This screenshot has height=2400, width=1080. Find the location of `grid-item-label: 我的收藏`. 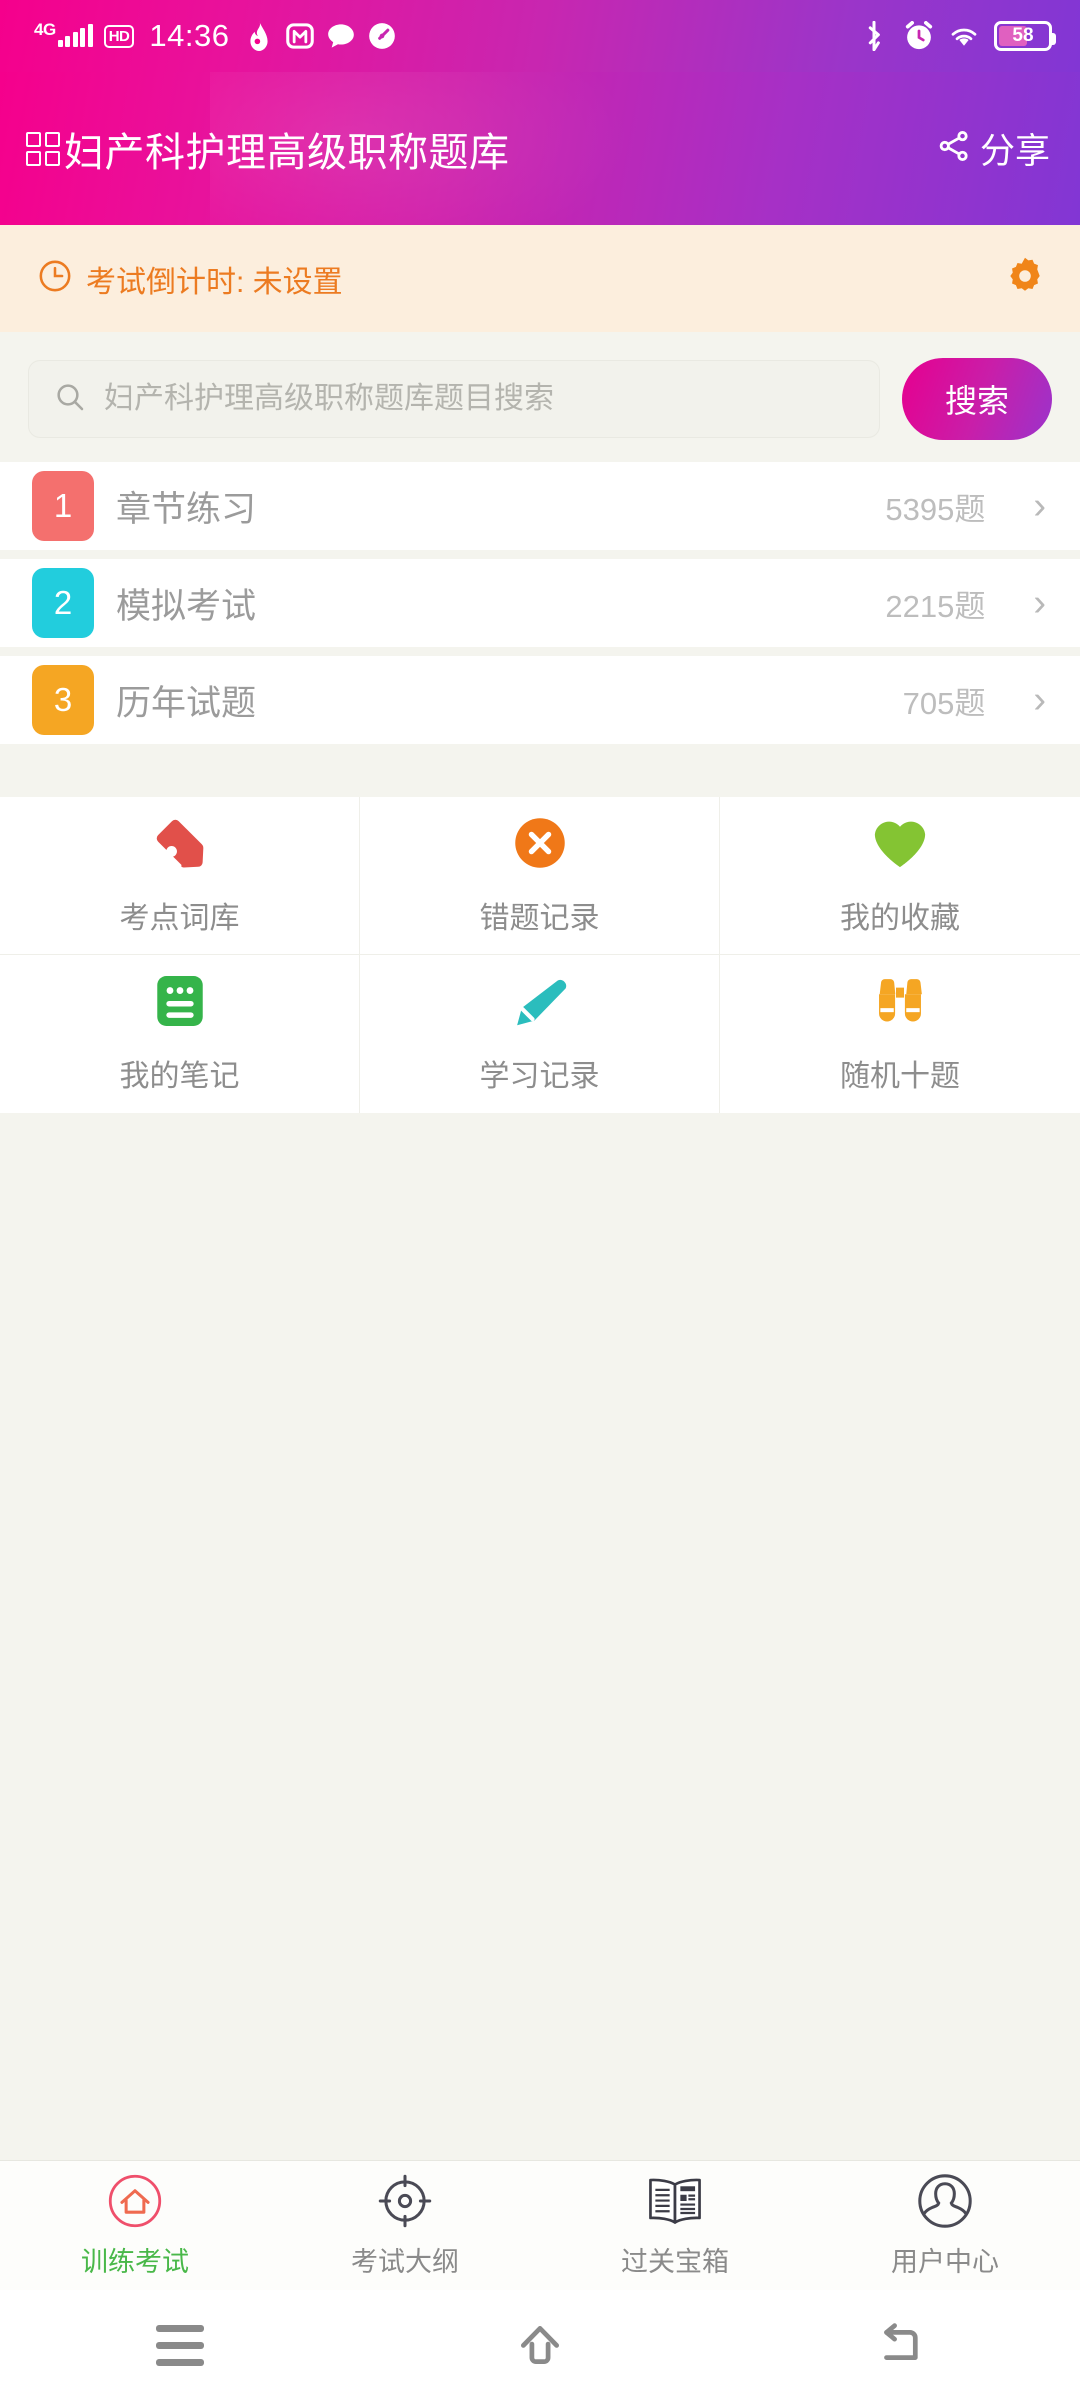

grid-item-label: 我的收藏 is located at coordinates (900, 918).